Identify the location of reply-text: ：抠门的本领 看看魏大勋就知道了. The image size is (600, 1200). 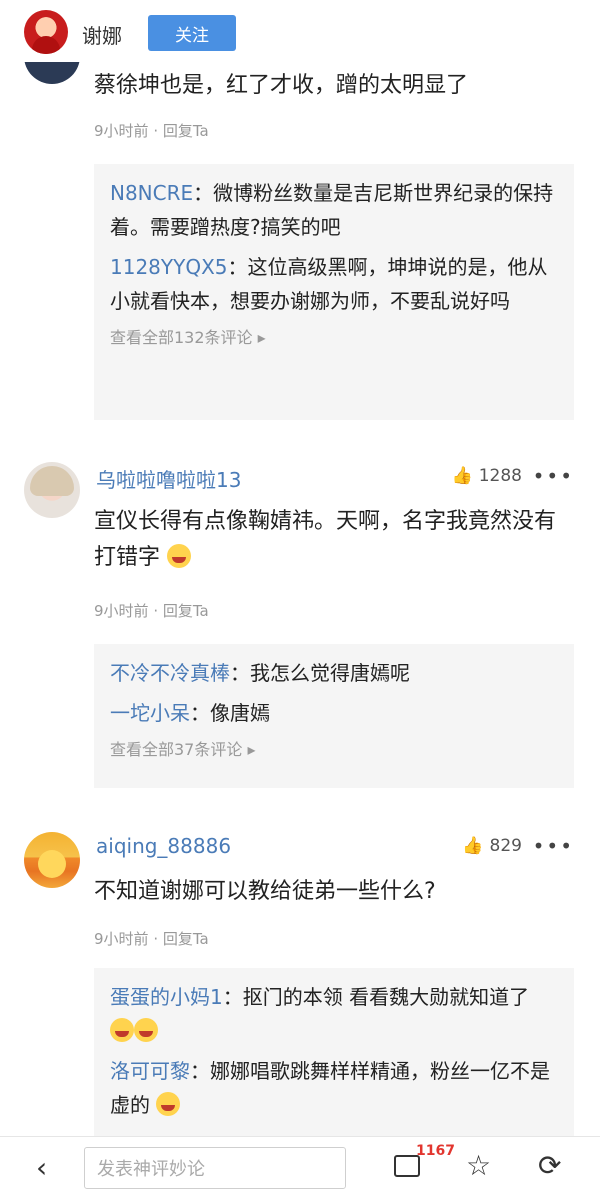
(376, 997).